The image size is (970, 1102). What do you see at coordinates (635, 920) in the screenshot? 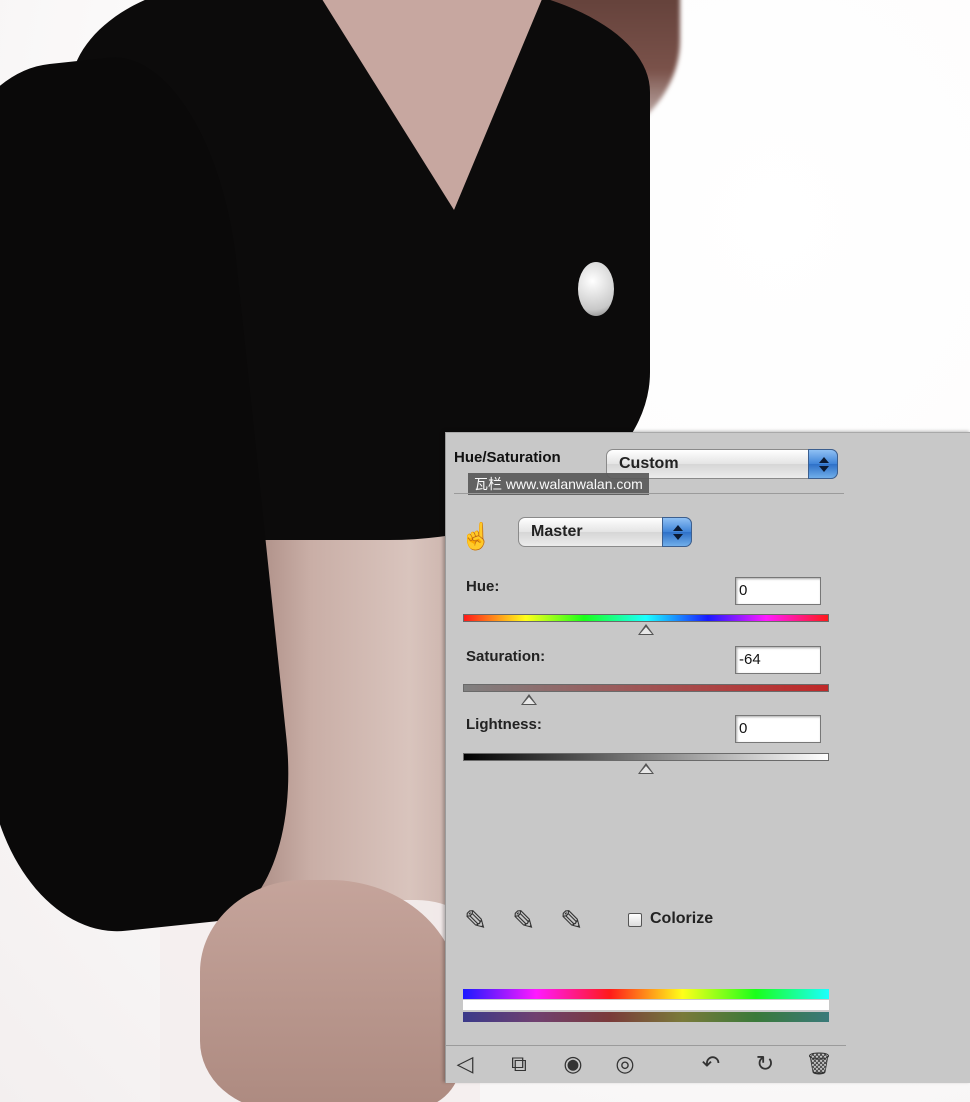
I see `colorize-checkbox` at bounding box center [635, 920].